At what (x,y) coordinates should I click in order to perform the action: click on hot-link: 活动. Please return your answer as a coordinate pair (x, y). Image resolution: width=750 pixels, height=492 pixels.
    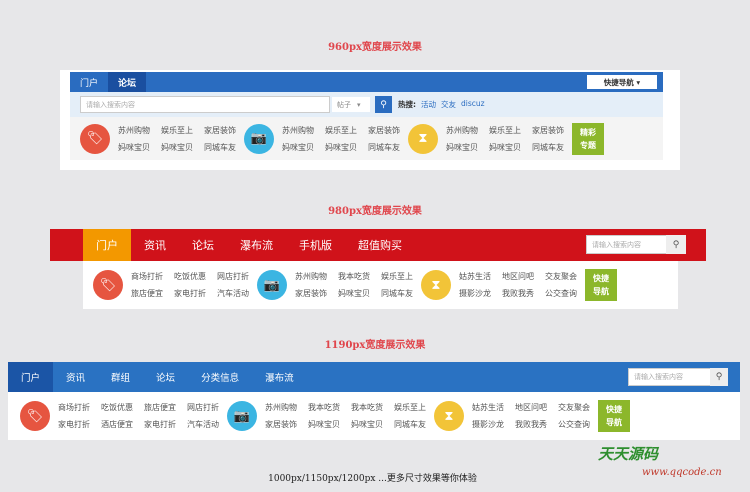
    Looking at the image, I should click on (428, 104).